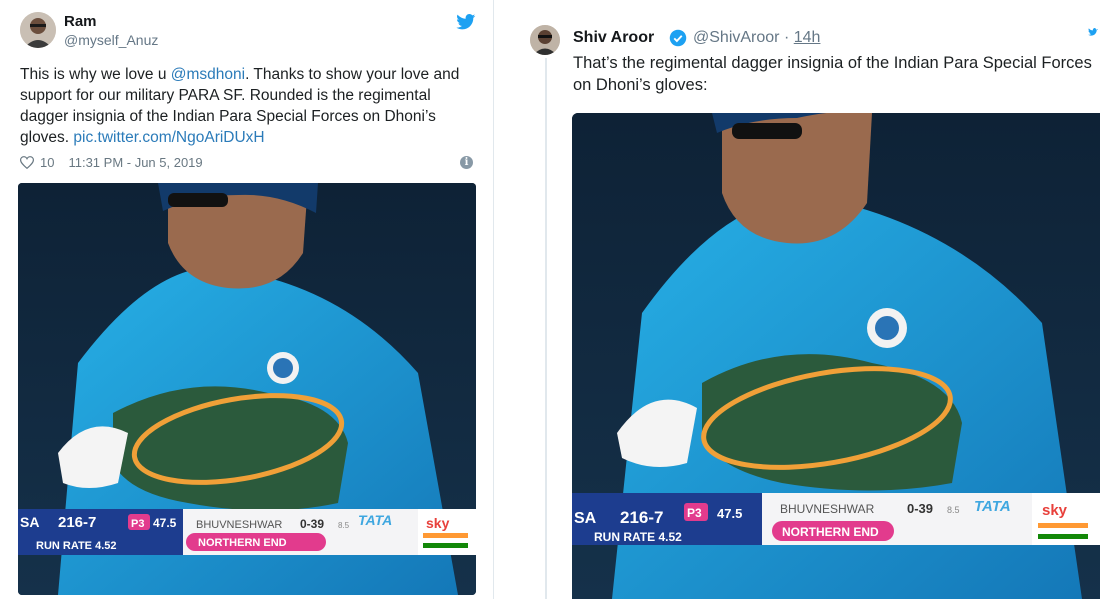 The image size is (1100, 599). Describe the element at coordinates (111, 40) in the screenshot. I see `author-handle: @myself_Anuz` at that location.